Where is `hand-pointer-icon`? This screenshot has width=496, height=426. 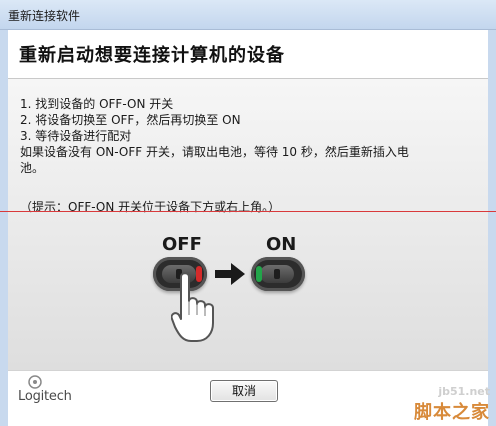
hand-pointer-icon is located at coordinates (192, 307).